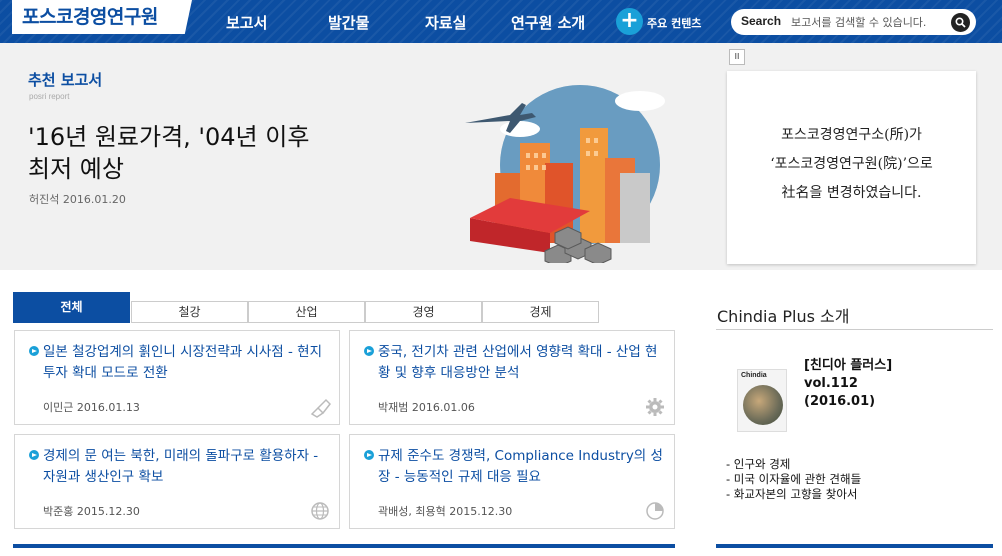 The image size is (1002, 556). Describe the element at coordinates (188, 467) in the screenshot. I see `report-title: 경제의 문 여는 북한, 미래의 돌파구로 활용하자 - 자원과 생산인구 확보` at that location.